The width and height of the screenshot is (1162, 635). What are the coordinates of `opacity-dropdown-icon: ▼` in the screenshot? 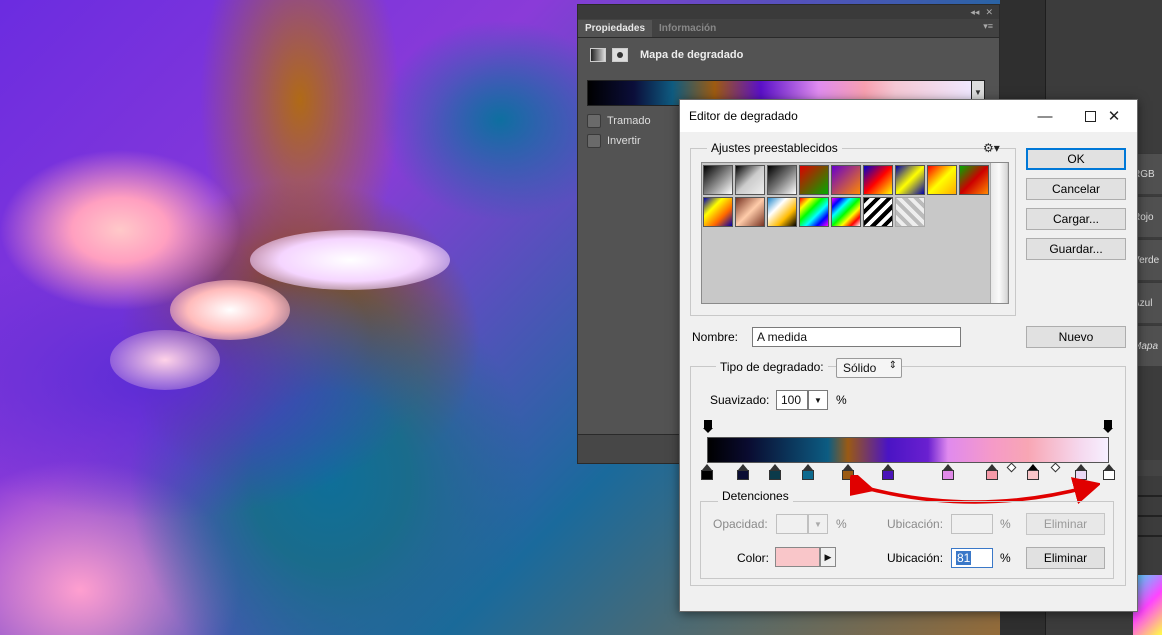 It's located at (818, 524).